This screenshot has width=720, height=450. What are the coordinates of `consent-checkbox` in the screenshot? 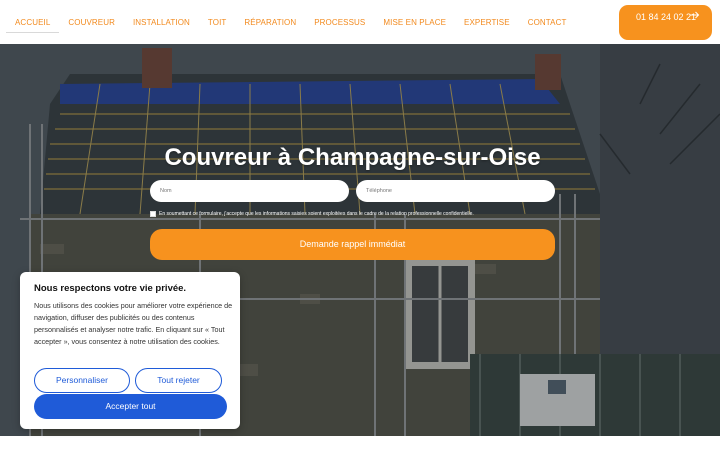 It's located at (153, 214).